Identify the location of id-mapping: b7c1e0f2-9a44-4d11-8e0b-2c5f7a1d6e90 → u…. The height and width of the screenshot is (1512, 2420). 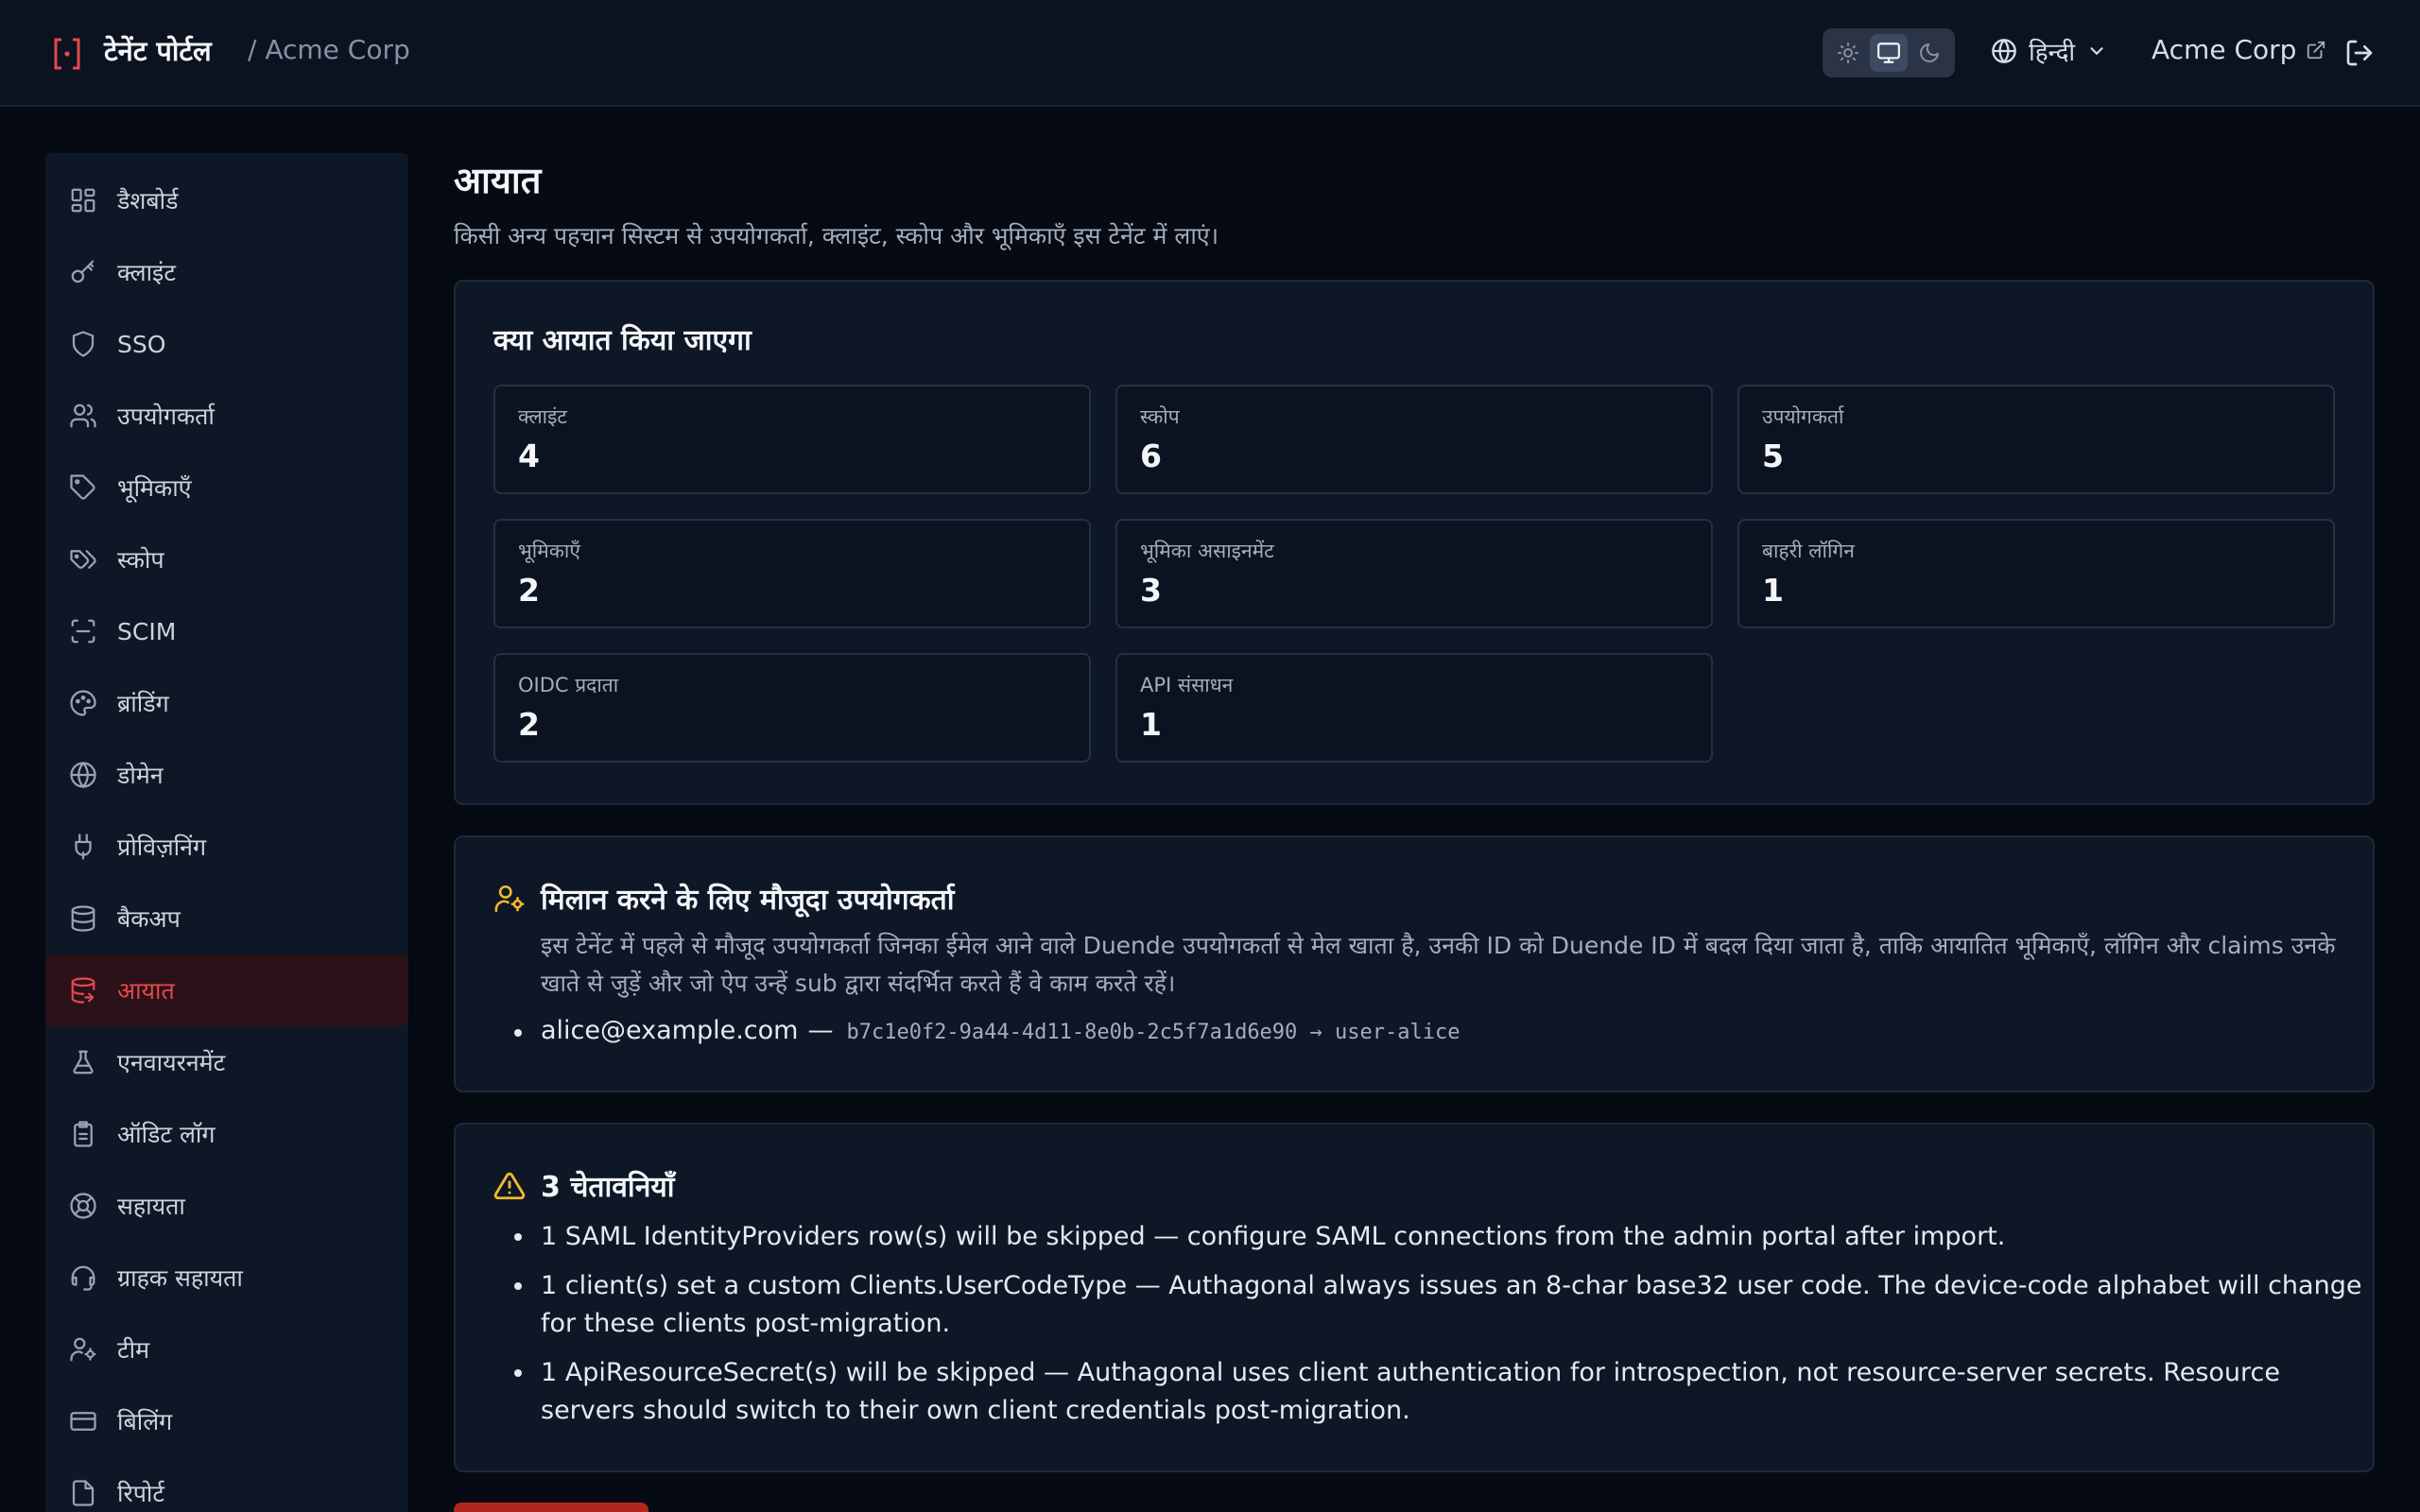
(1153, 1032).